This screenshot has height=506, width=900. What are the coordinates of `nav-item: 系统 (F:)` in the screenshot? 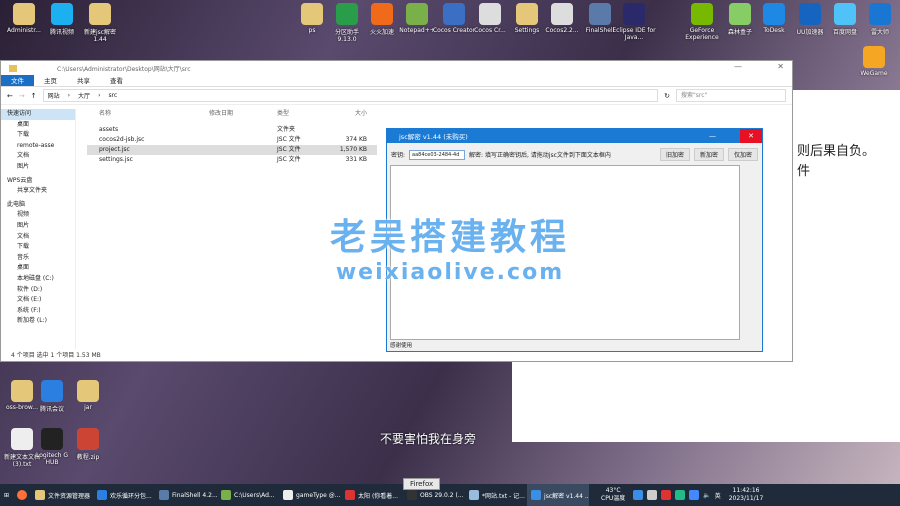 It's located at (38, 311).